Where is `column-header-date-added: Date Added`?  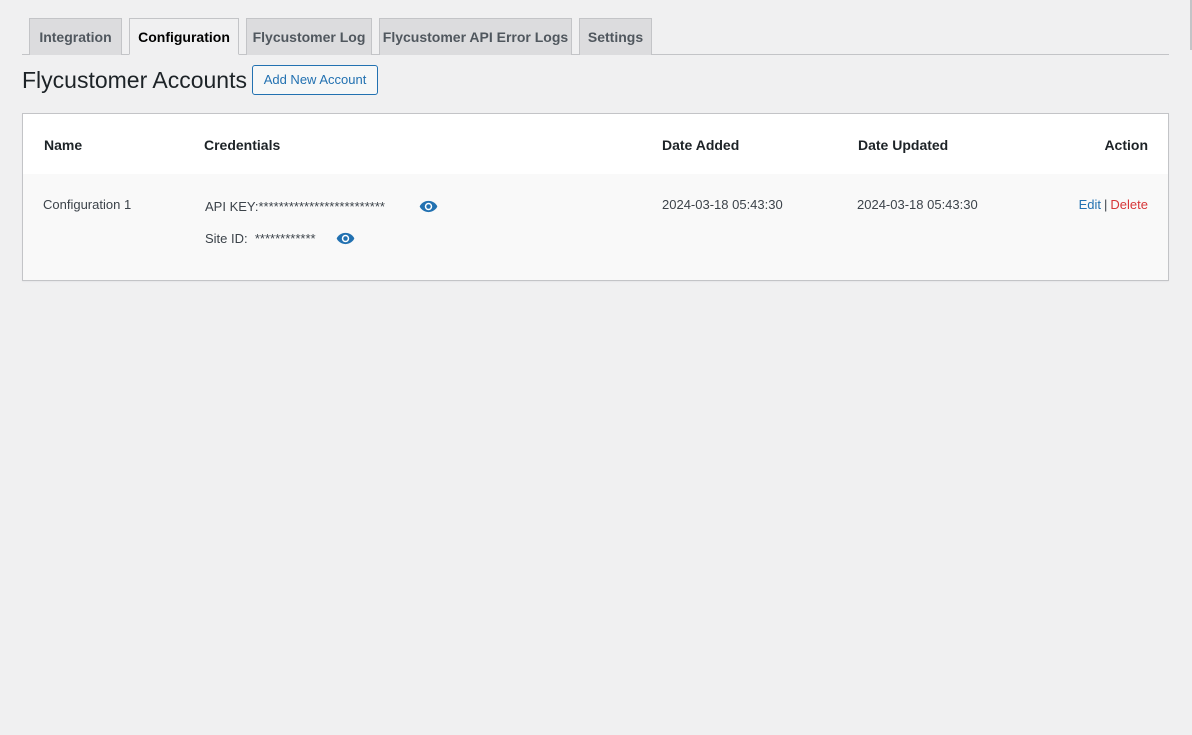
column-header-date-added: Date Added is located at coordinates (701, 145).